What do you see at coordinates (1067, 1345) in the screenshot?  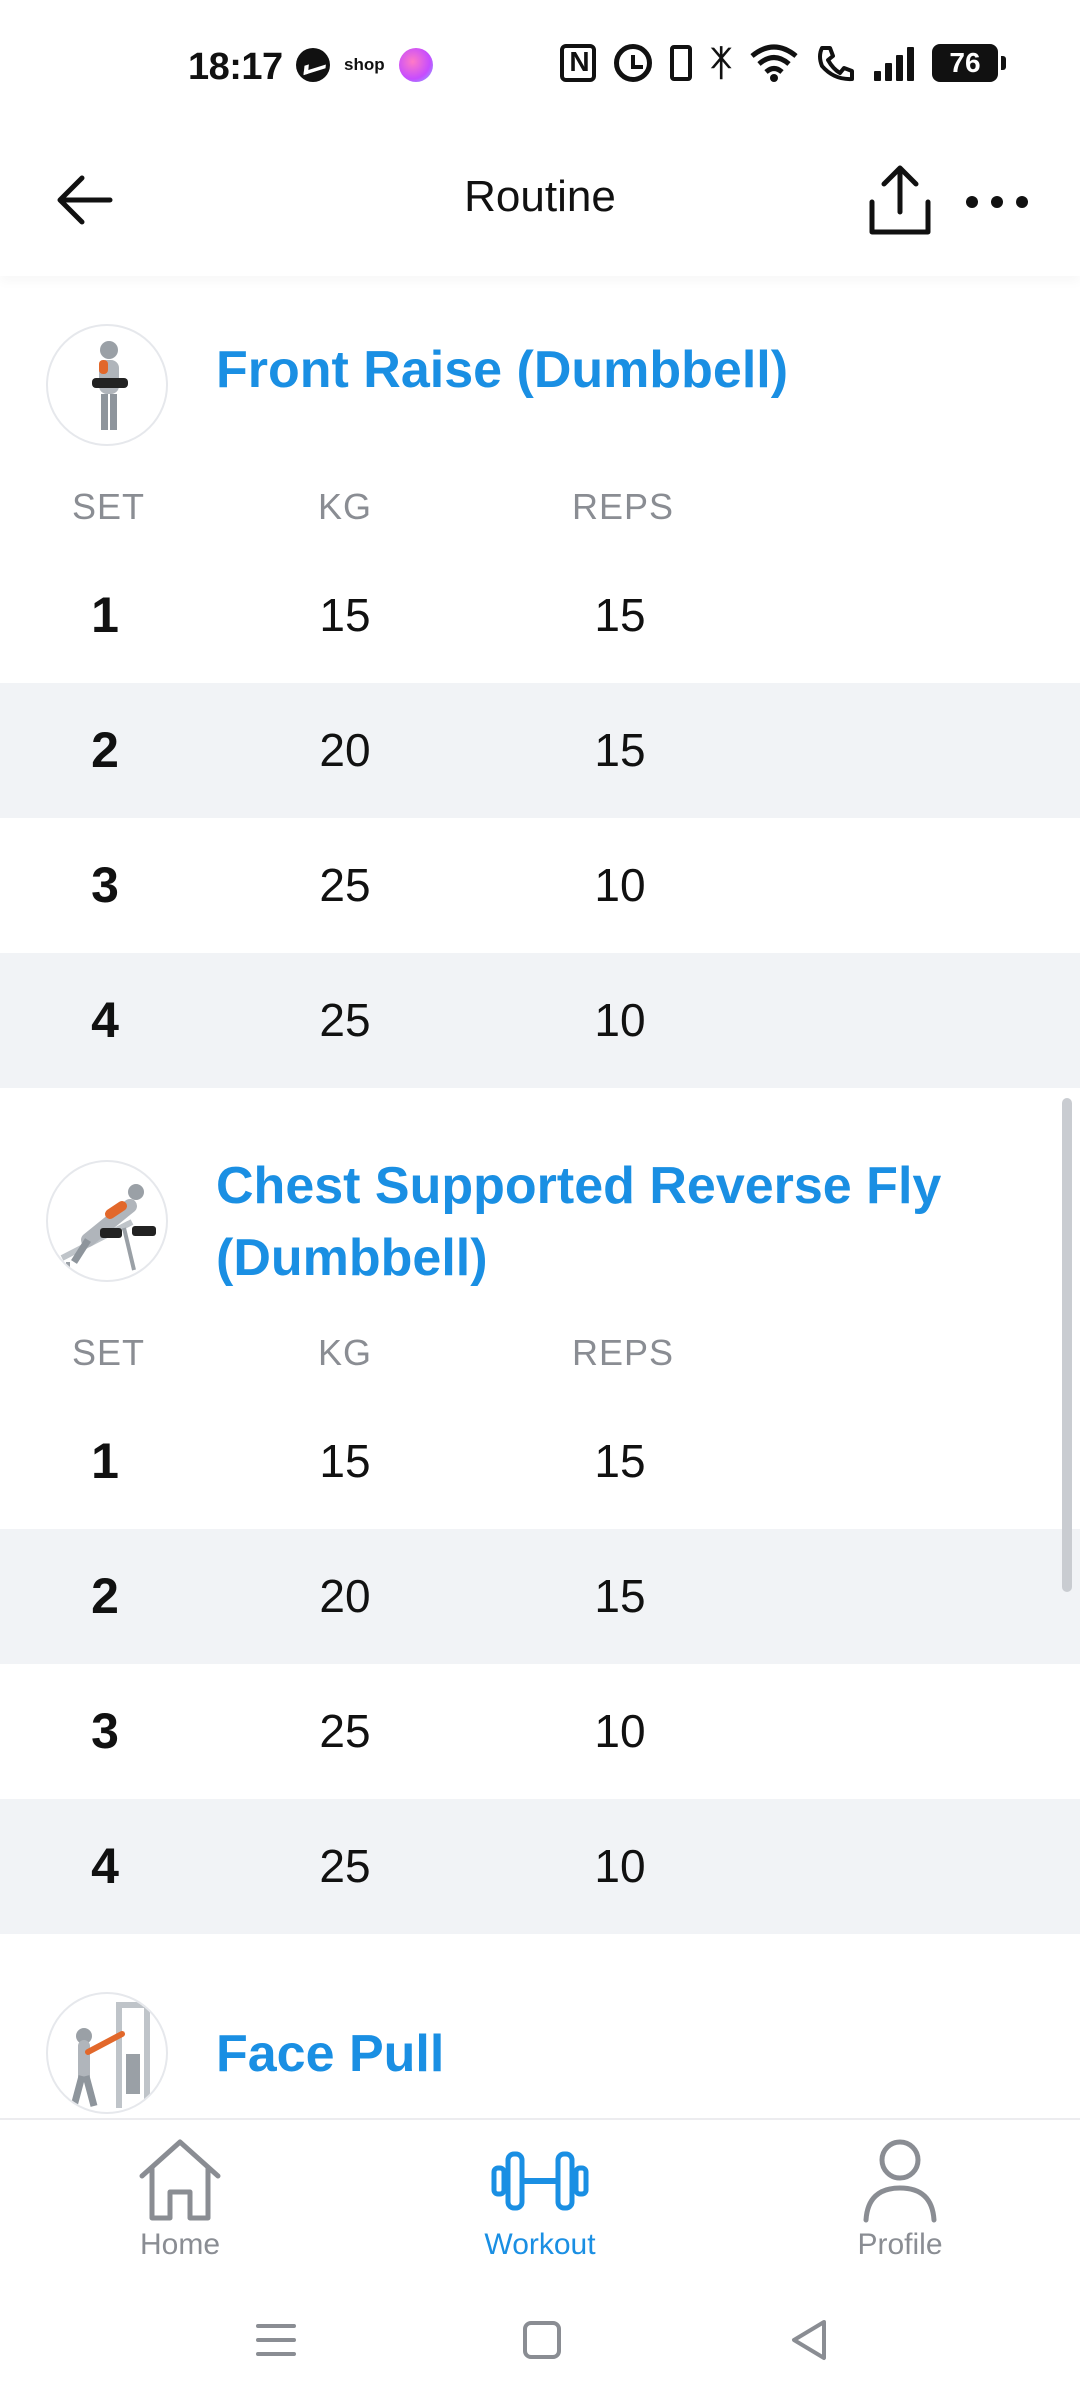 I see `scrollbar` at bounding box center [1067, 1345].